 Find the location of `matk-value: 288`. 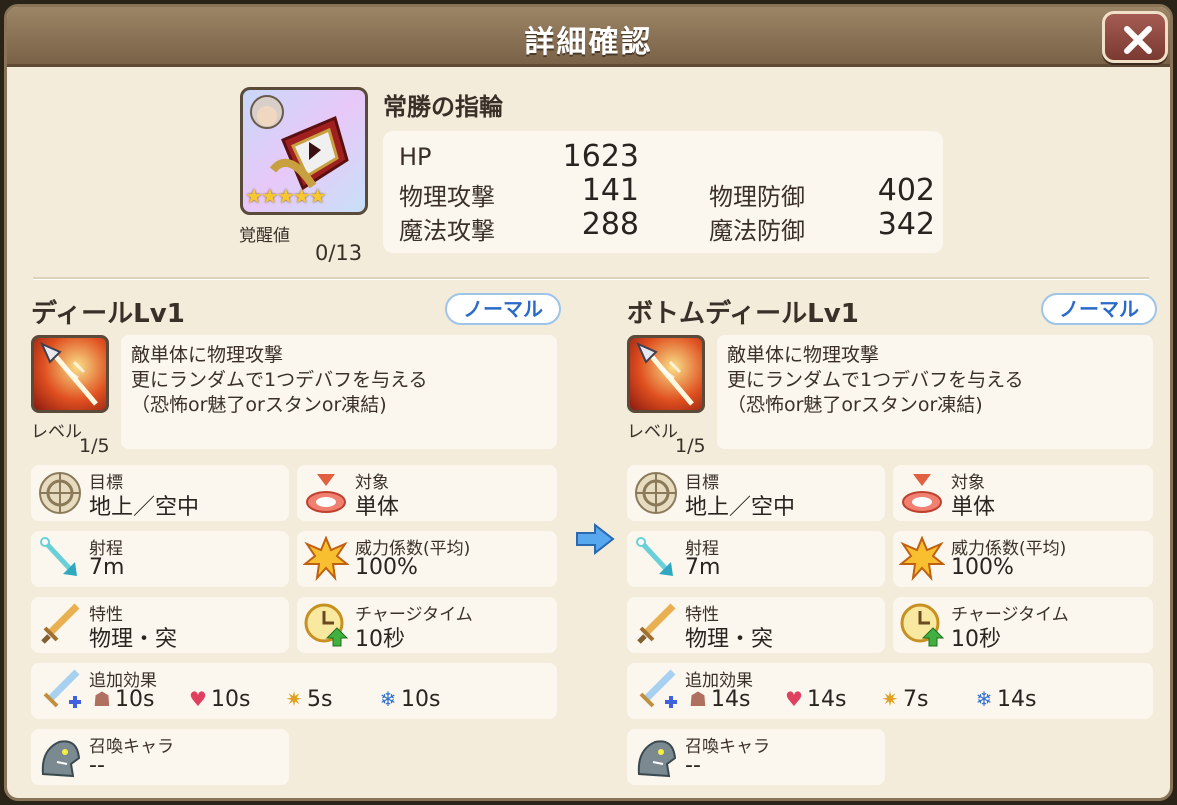

matk-value: 288 is located at coordinates (610, 224).